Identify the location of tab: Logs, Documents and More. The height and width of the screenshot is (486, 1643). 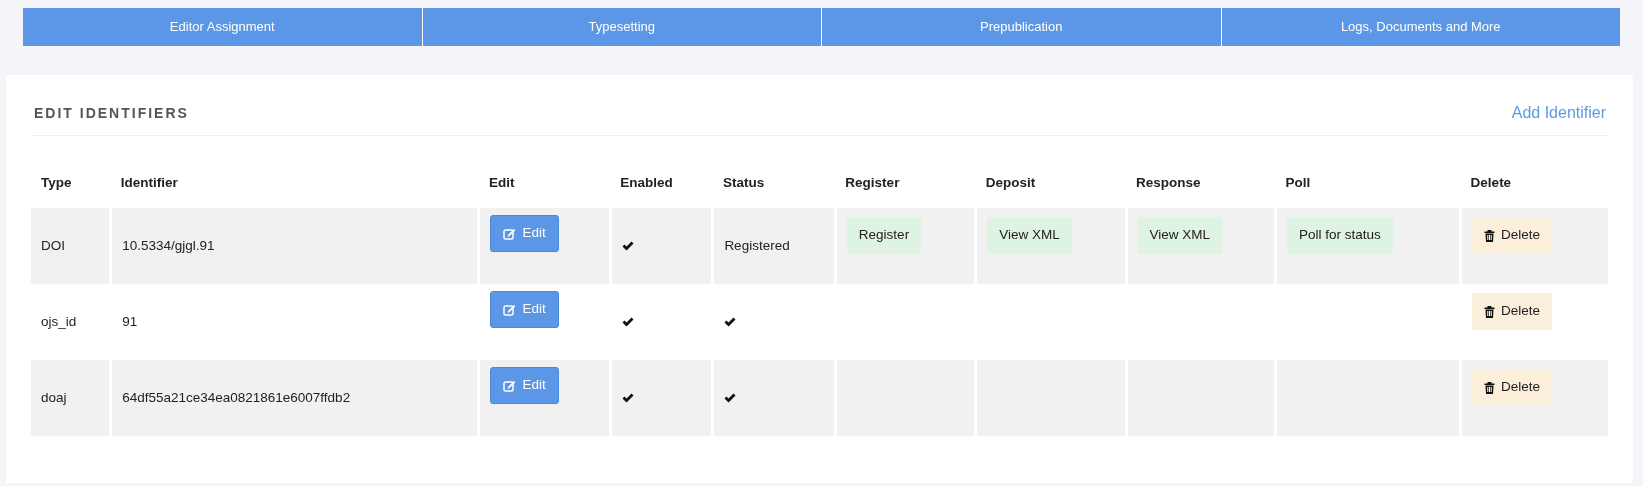
(1420, 27).